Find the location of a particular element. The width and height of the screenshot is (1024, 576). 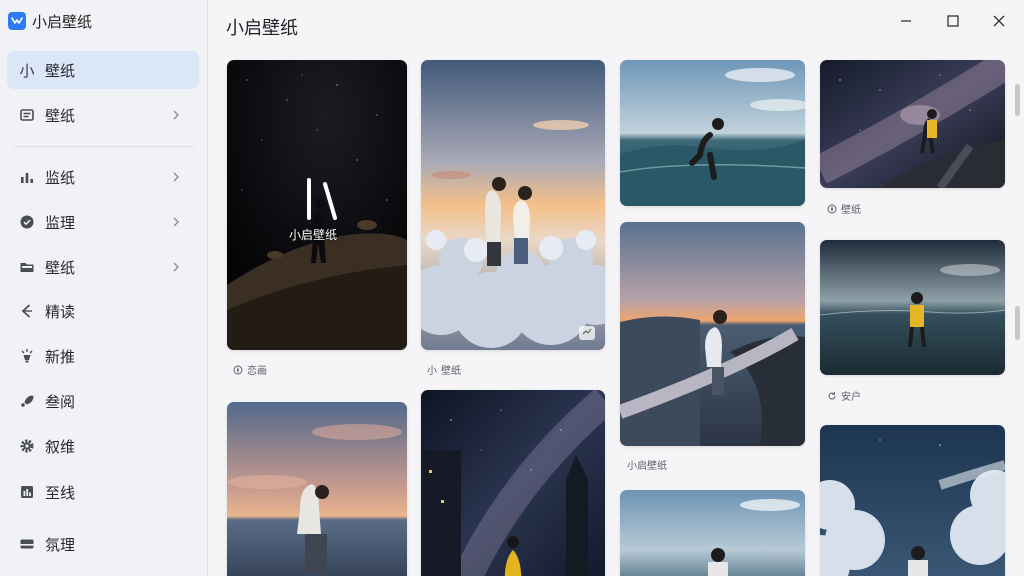

sidebar-divider is located at coordinates (104, 146).